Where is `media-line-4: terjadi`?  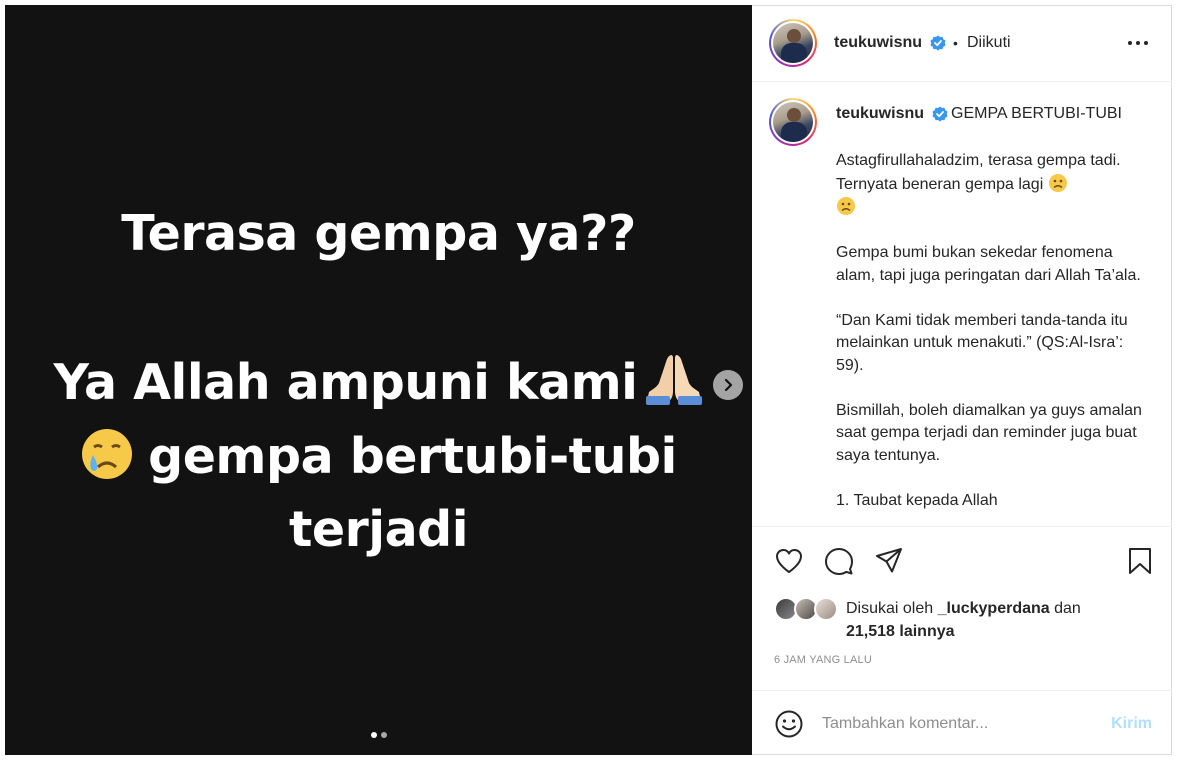 media-line-4: terjadi is located at coordinates (378, 529).